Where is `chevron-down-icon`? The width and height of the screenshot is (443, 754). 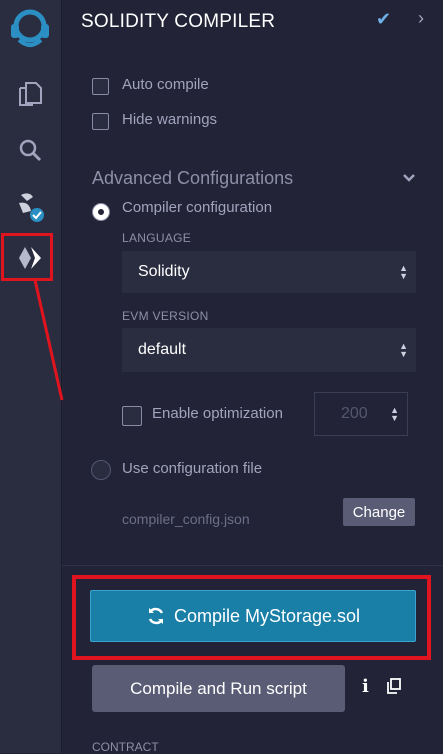 chevron-down-icon is located at coordinates (409, 178).